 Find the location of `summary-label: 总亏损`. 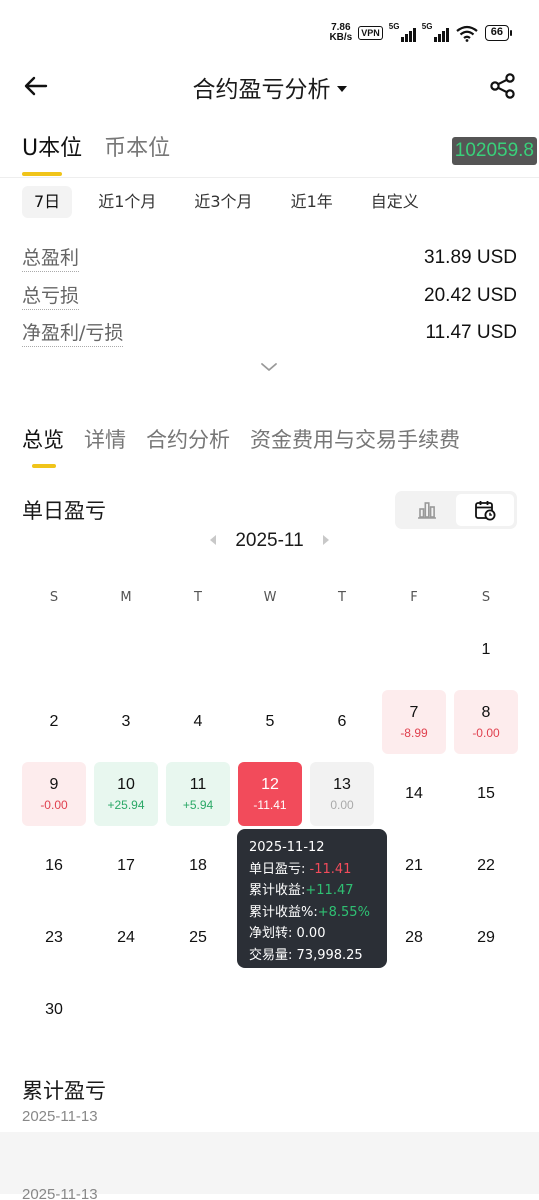

summary-label: 总亏损 is located at coordinates (51, 296).